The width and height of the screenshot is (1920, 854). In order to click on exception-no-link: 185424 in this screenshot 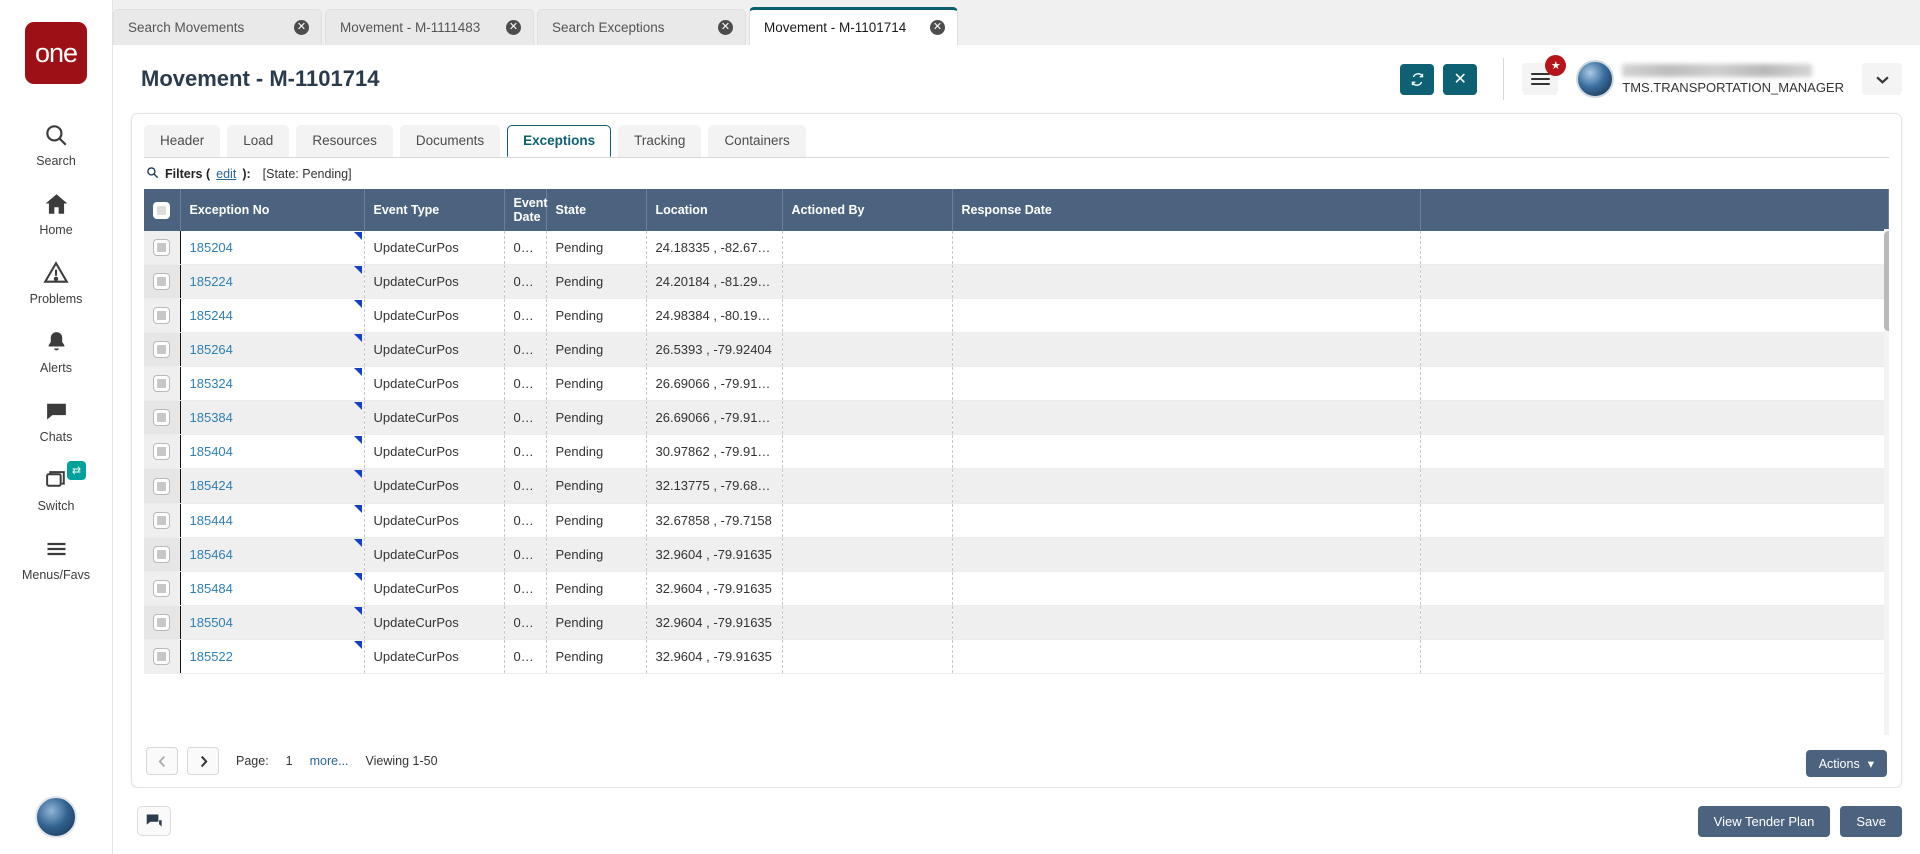, I will do `click(211, 485)`.